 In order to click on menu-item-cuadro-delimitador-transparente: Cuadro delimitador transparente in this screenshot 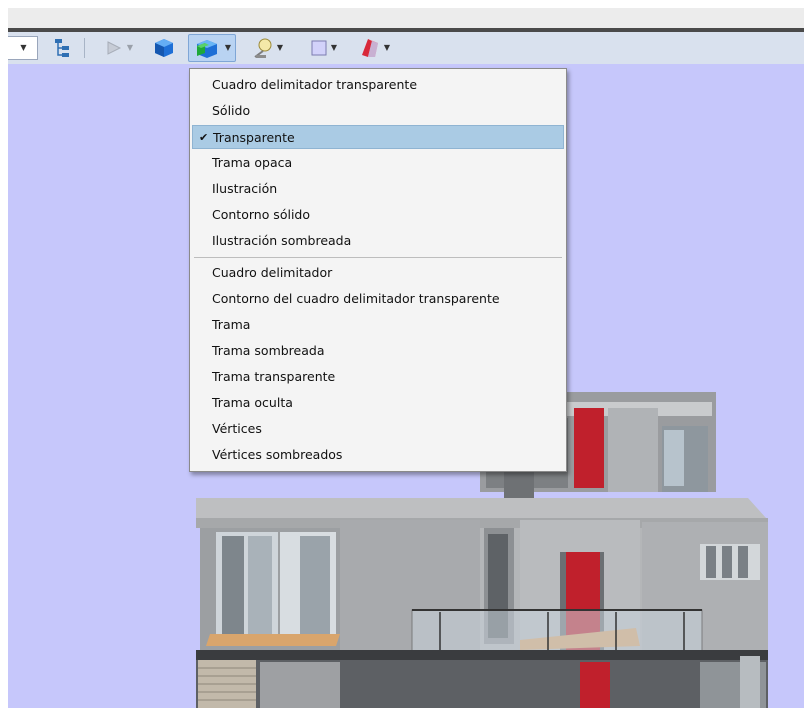, I will do `click(378, 85)`.